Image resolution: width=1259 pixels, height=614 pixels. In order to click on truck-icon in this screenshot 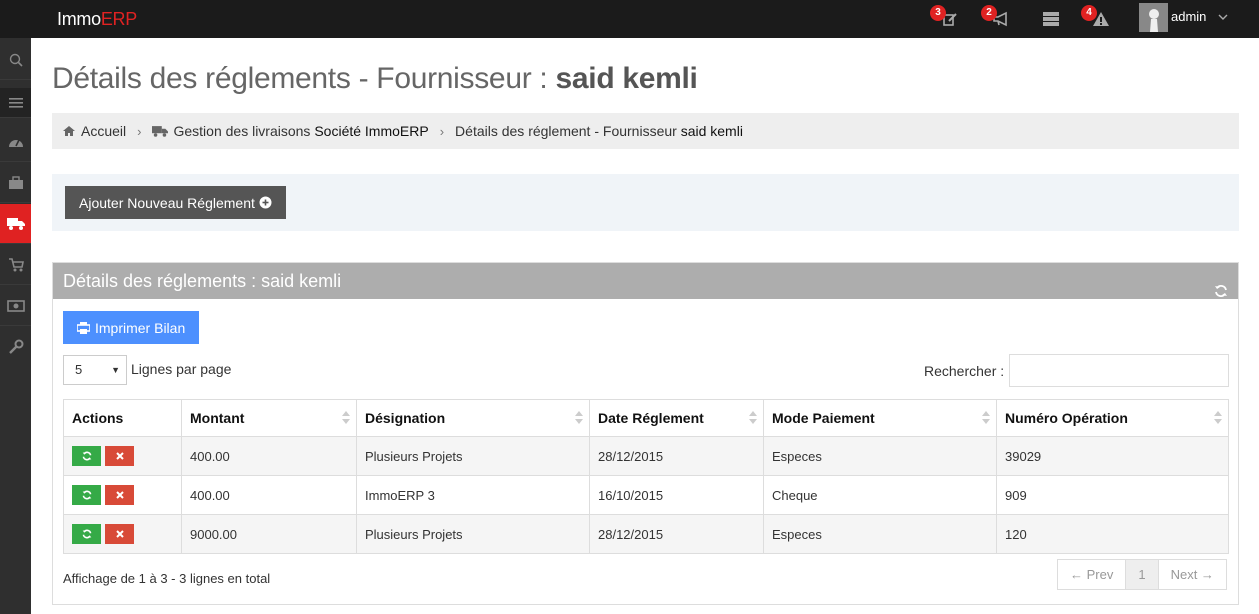, I will do `click(160, 131)`.